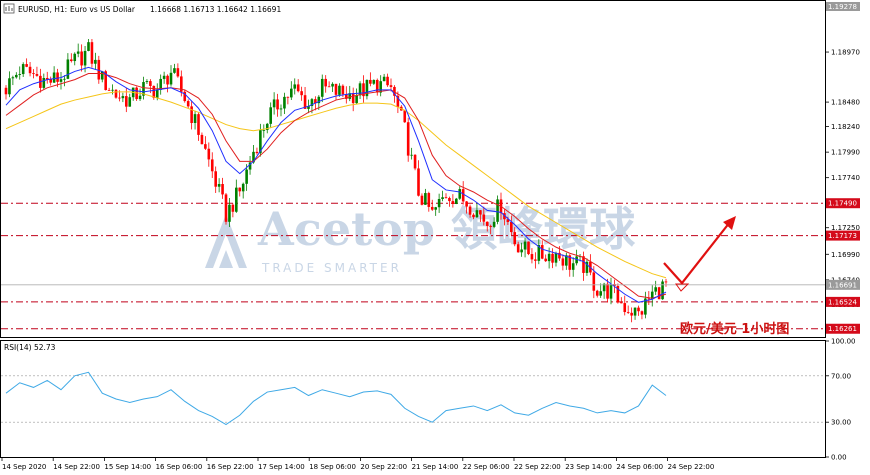 This screenshot has height=475, width=870. What do you see at coordinates (699, 254) in the screenshot?
I see `forecast-arrow` at bounding box center [699, 254].